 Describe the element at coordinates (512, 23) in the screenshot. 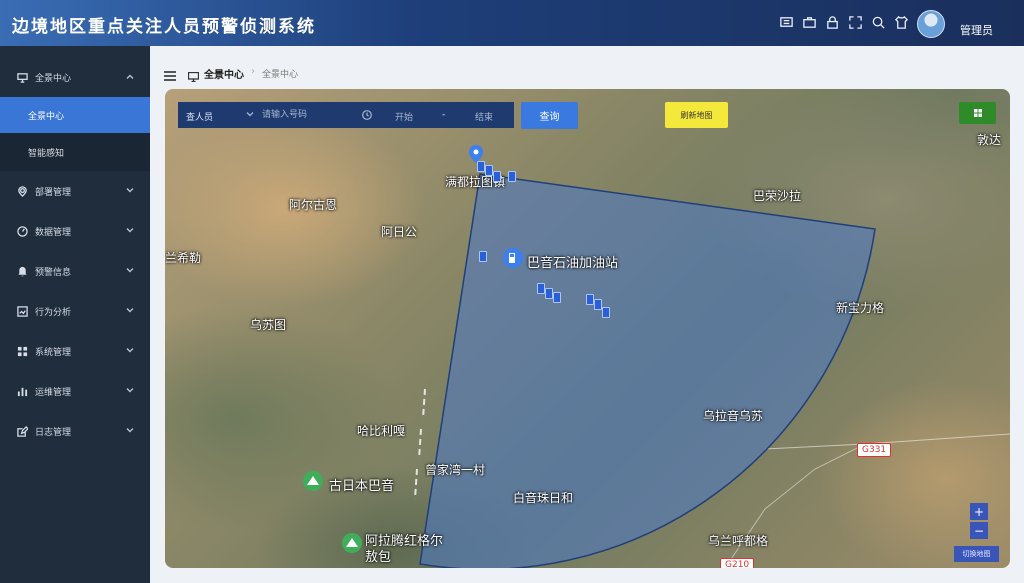

I see `top-header: 边境地区重点关注人员预警侦测系统 管理员` at that location.